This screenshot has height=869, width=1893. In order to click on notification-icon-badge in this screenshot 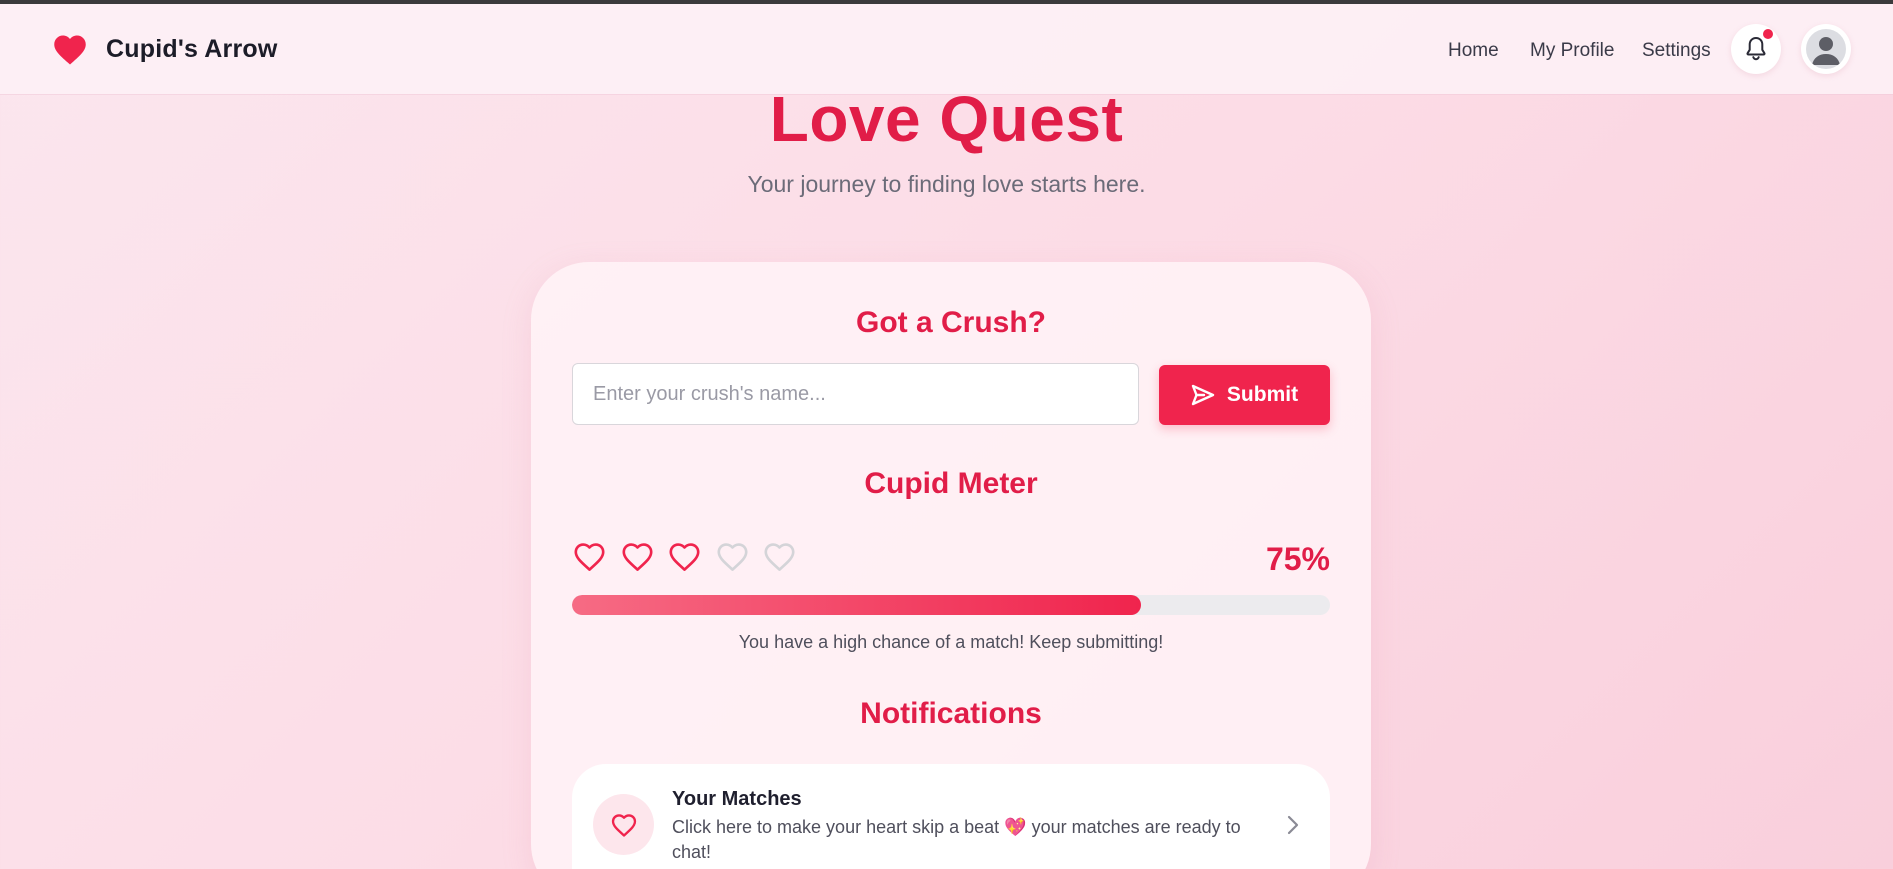, I will do `click(623, 824)`.